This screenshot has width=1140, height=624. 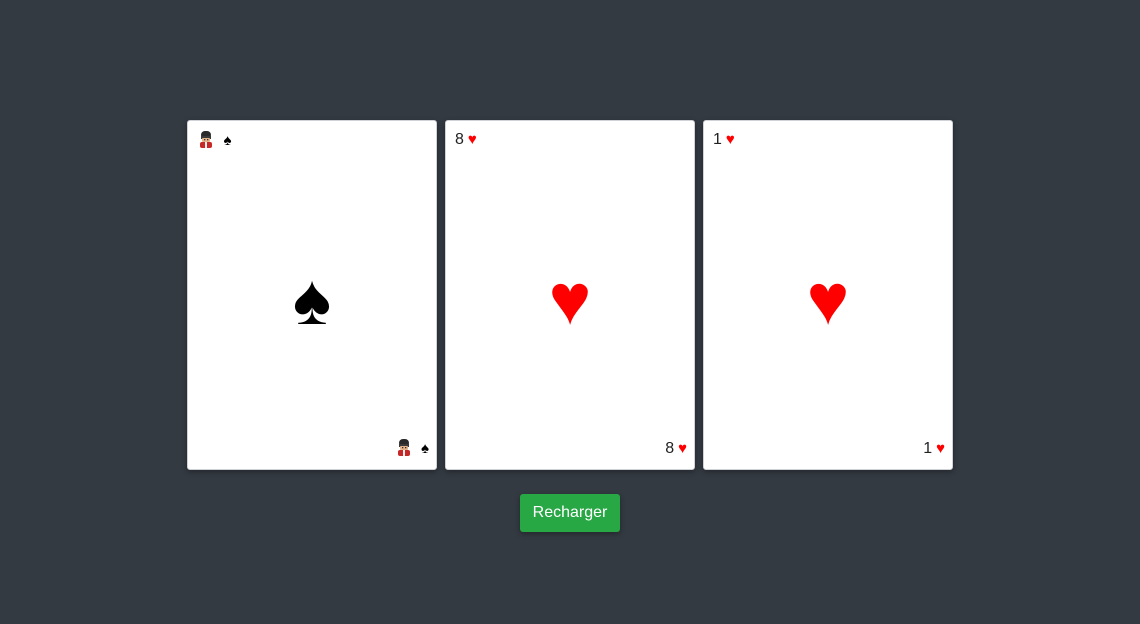 I want to click on card-corner-top: 1 ♥, so click(x=724, y=140).